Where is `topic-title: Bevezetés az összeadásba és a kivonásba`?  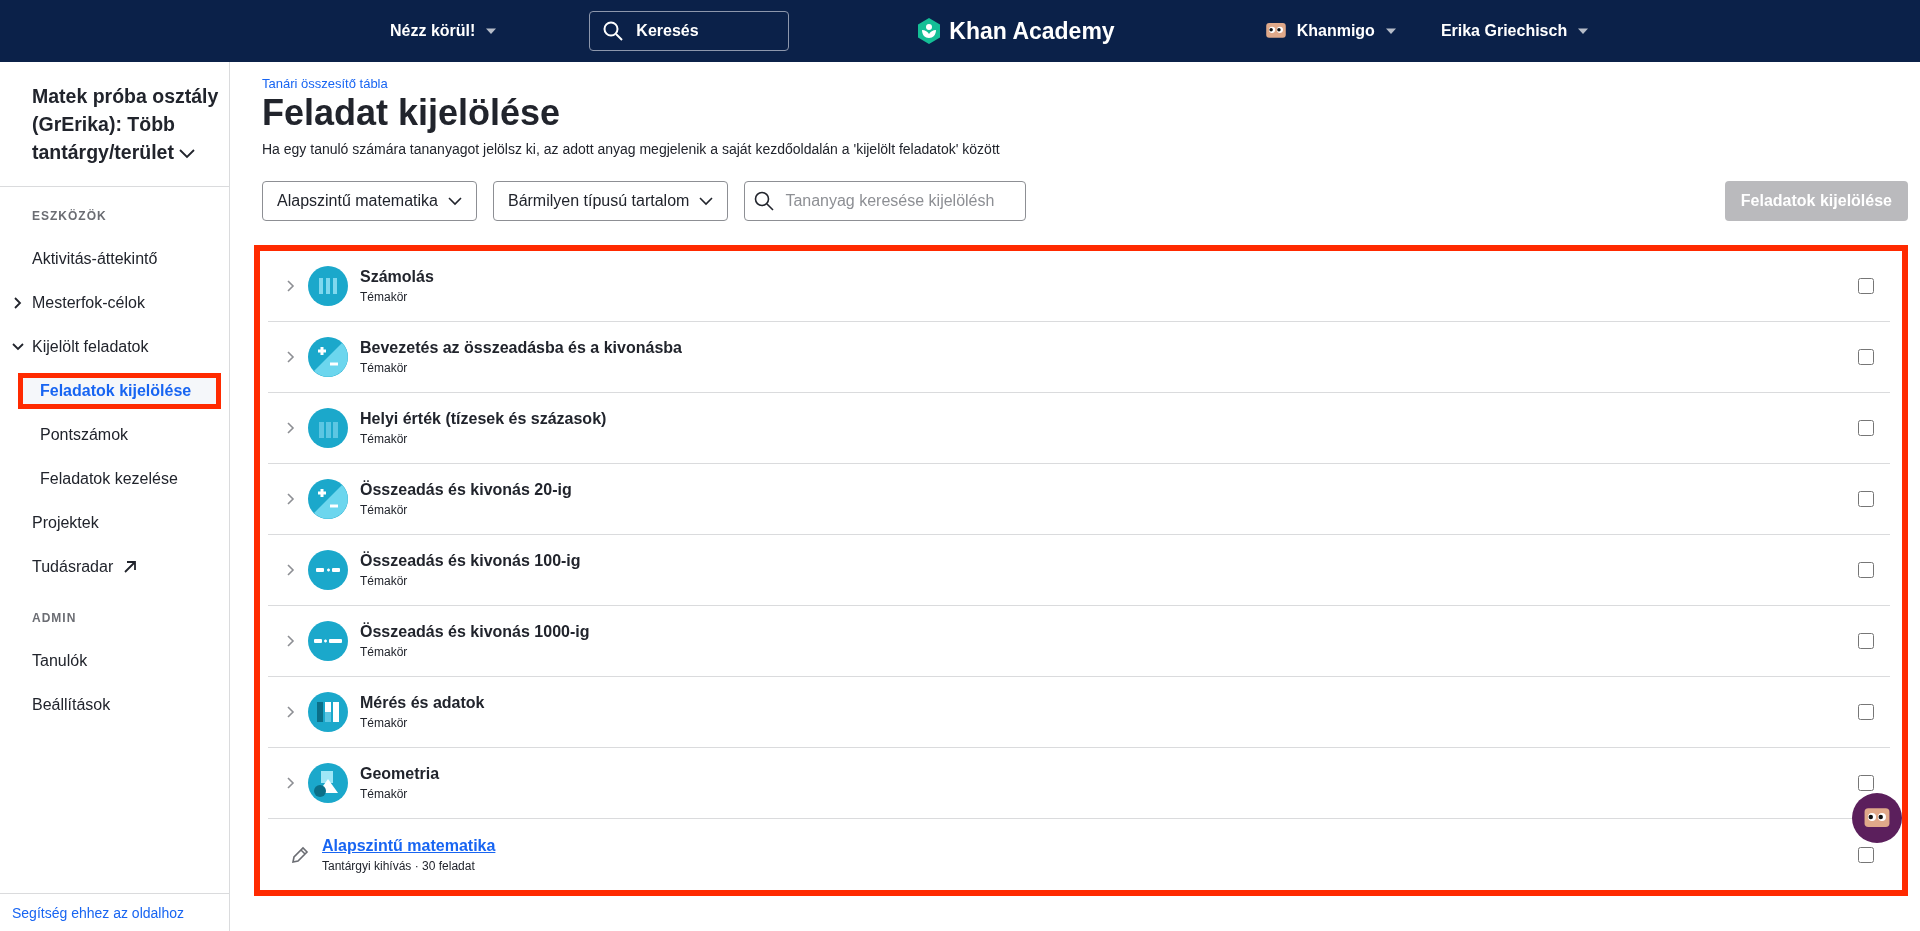 topic-title: Bevezetés az összeadásba és a kivonásba is located at coordinates (521, 348).